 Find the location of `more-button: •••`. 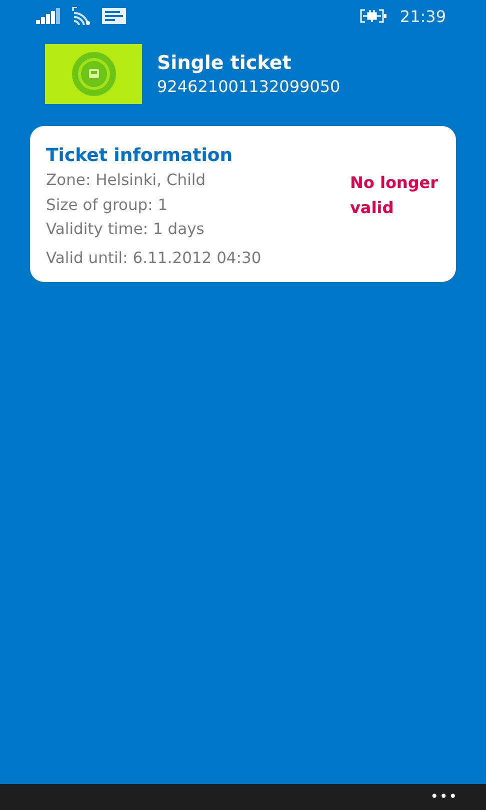

more-button: ••• is located at coordinates (444, 797).